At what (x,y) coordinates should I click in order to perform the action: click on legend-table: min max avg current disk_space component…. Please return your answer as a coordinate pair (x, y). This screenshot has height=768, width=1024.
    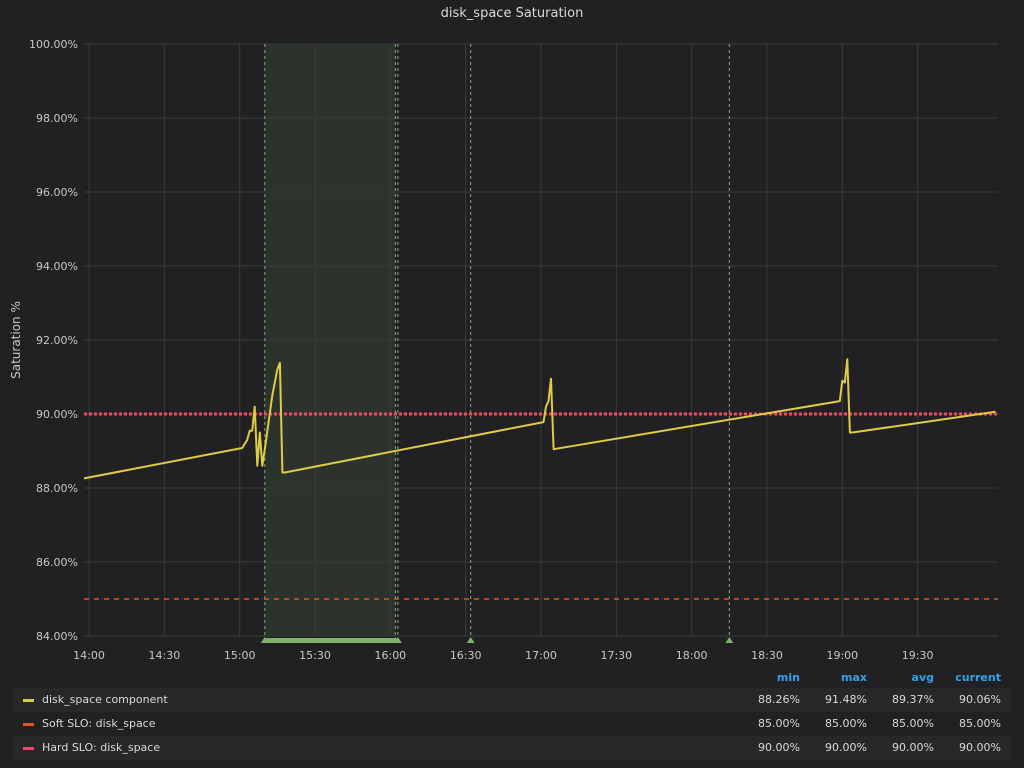
    Looking at the image, I should click on (512, 714).